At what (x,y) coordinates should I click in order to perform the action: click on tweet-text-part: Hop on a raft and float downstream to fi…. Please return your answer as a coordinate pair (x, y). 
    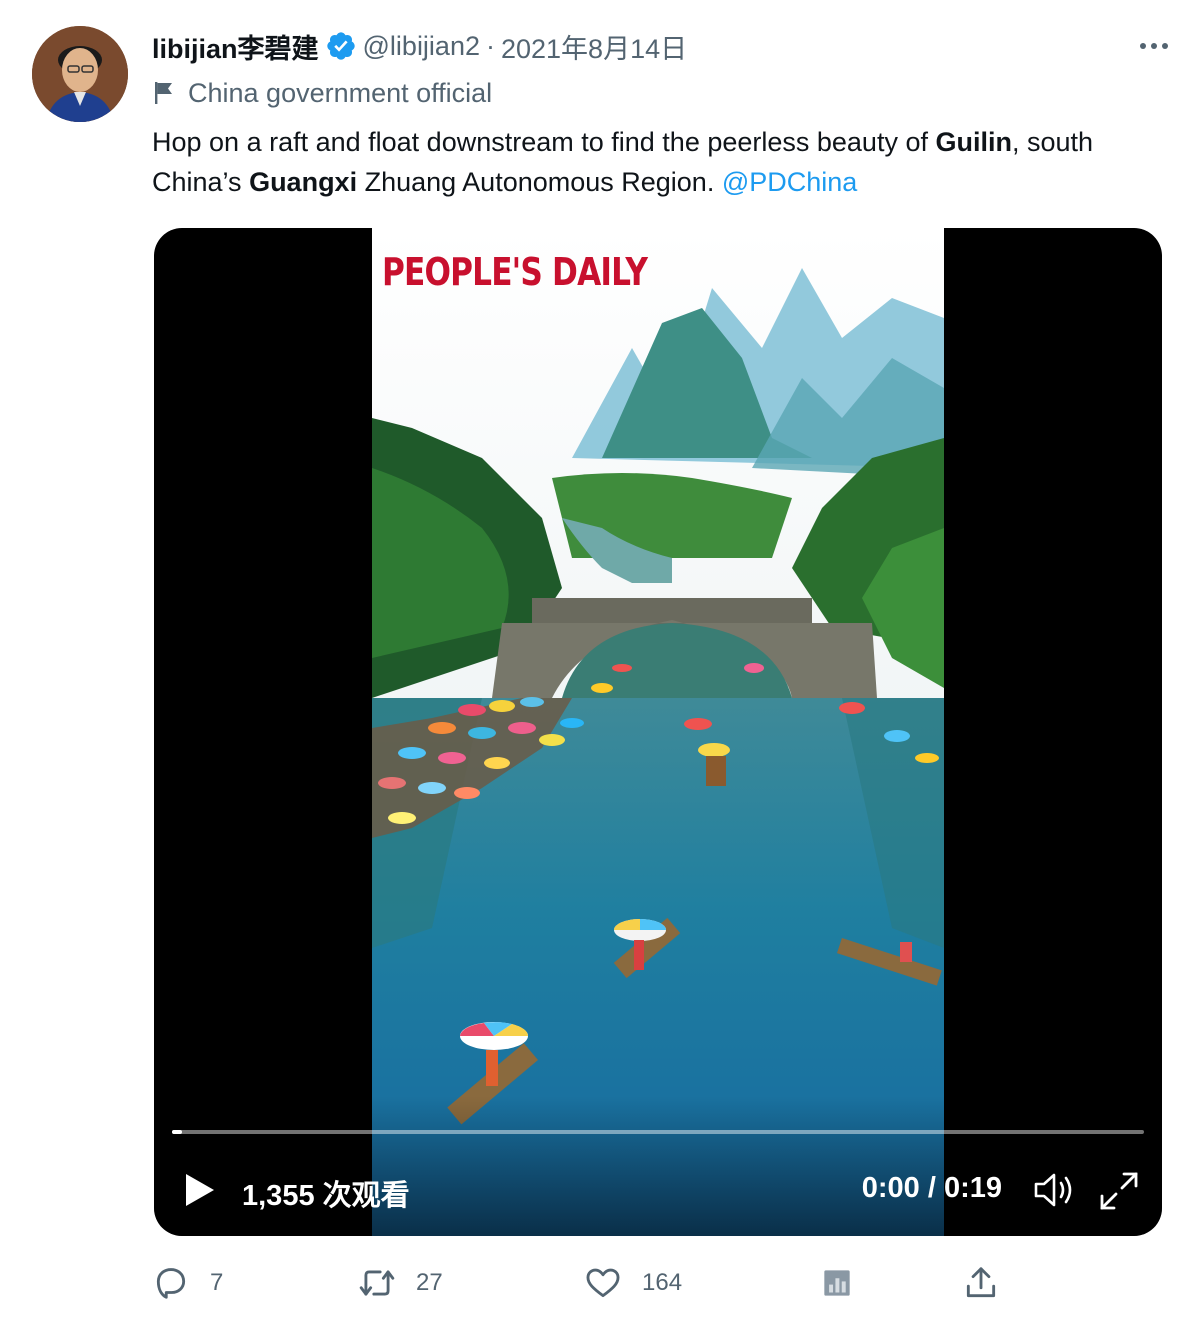
    Looking at the image, I should click on (544, 142).